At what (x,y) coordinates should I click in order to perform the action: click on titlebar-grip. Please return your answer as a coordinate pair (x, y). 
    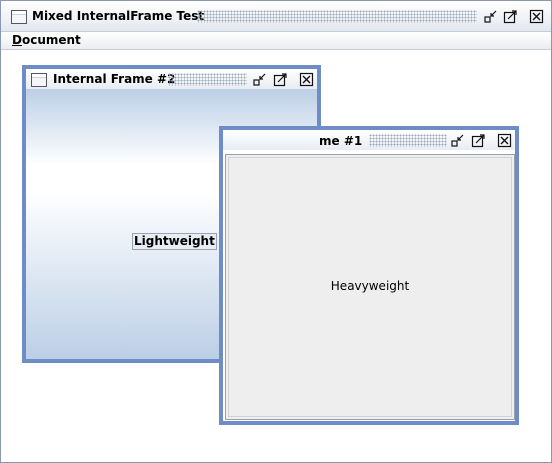
    Looking at the image, I should click on (337, 16).